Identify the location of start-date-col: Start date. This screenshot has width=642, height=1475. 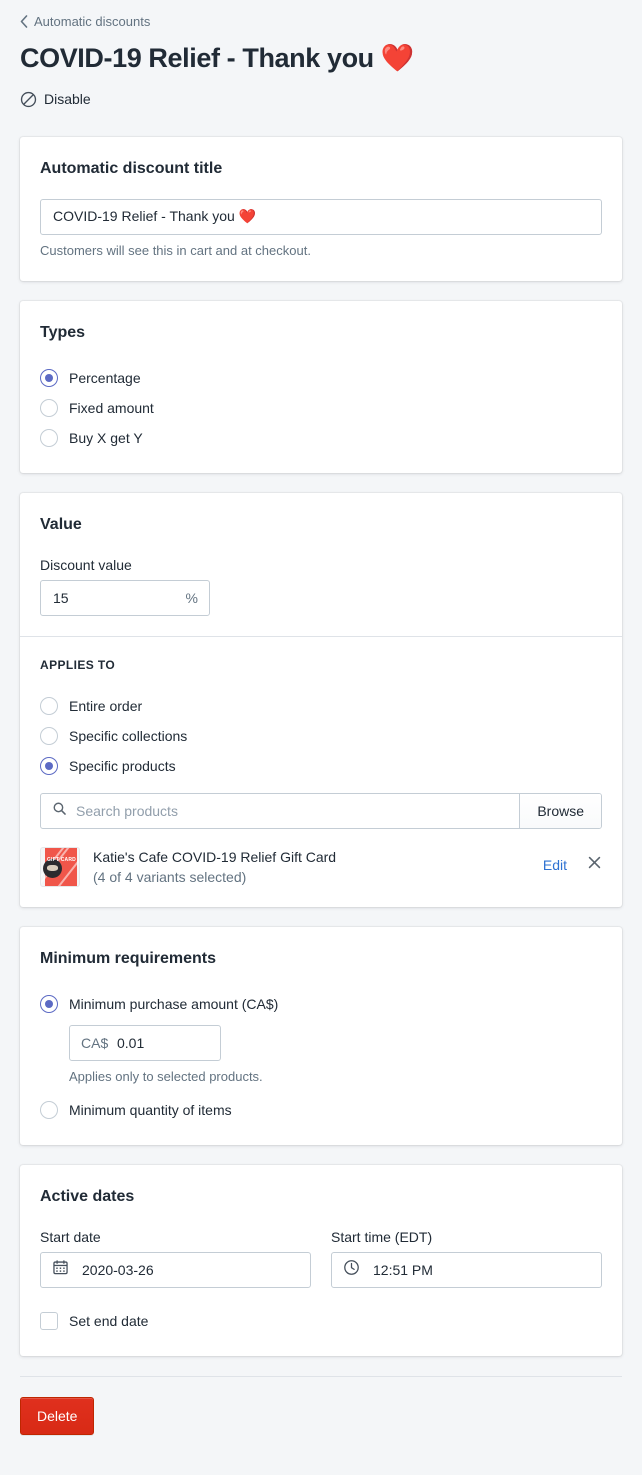
(175, 1257).